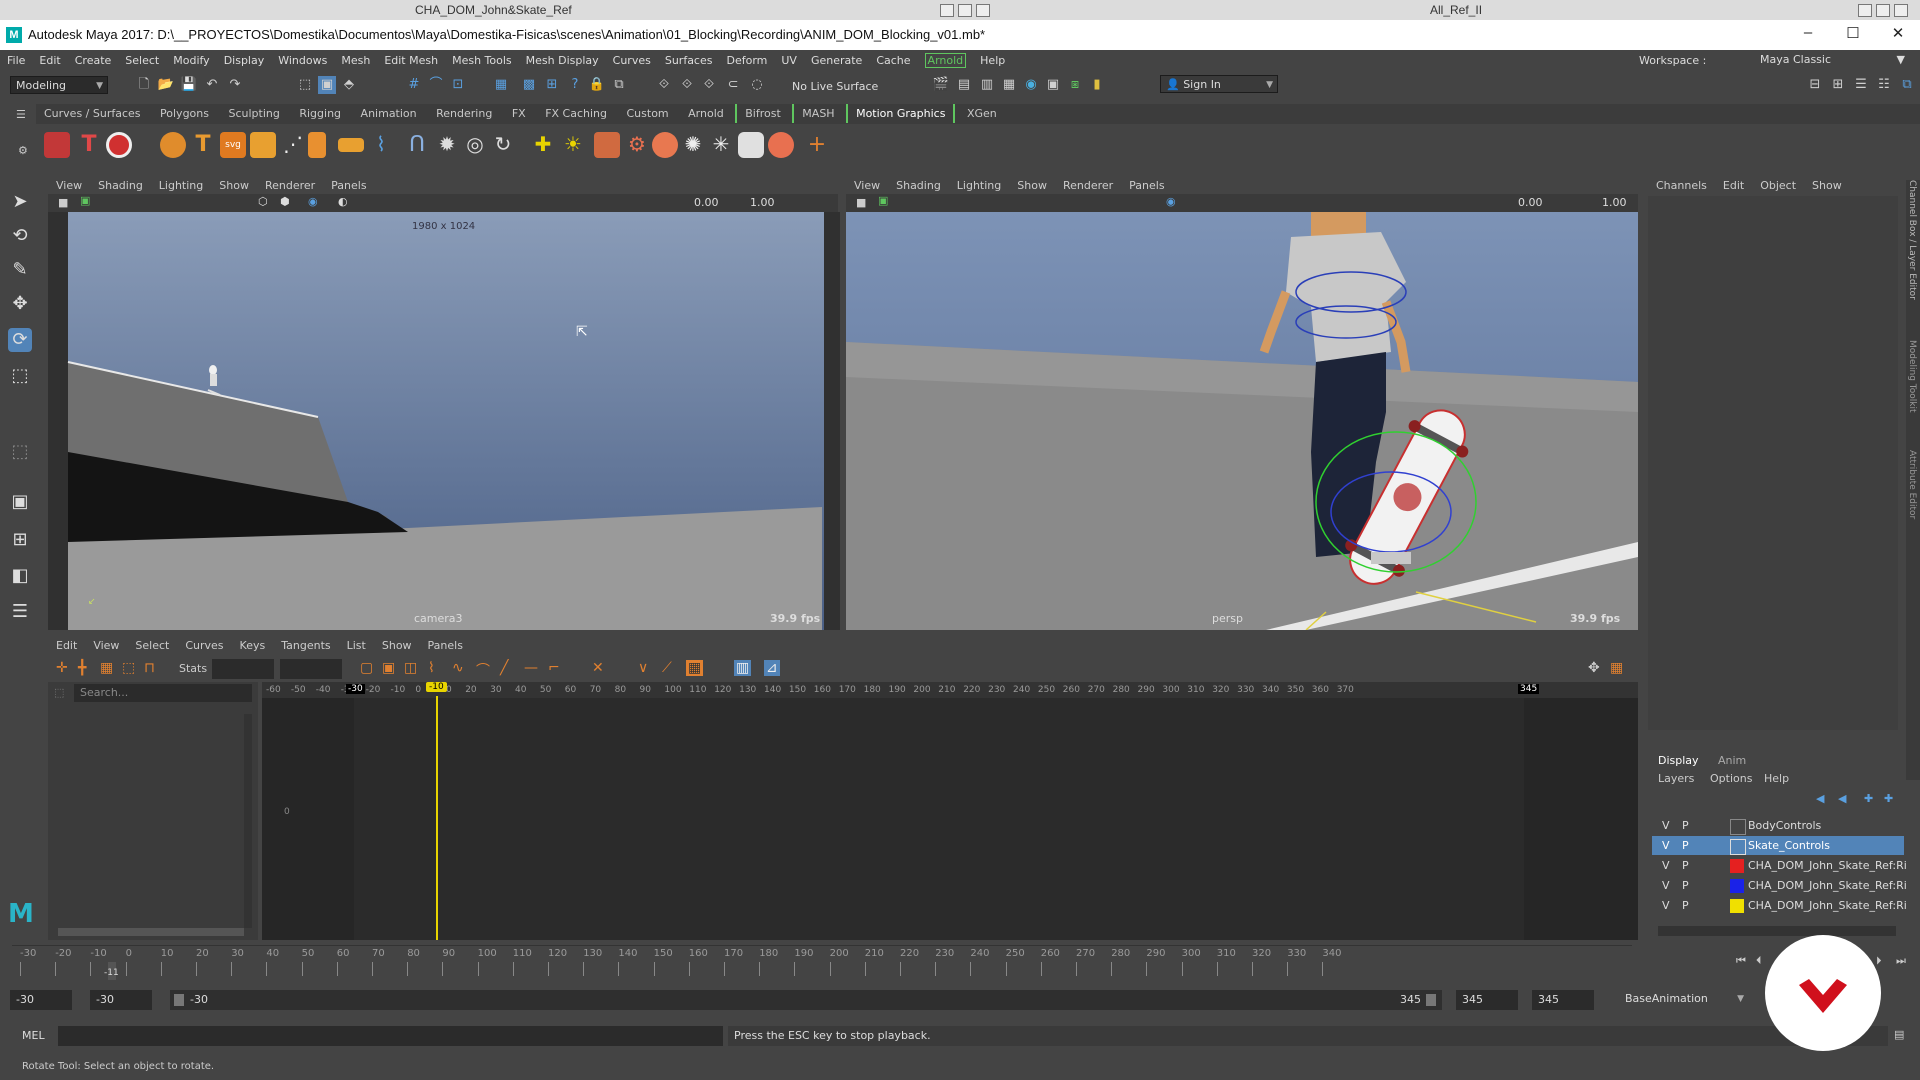  What do you see at coordinates (233, 145) in the screenshot?
I see `svg-icon: svg` at bounding box center [233, 145].